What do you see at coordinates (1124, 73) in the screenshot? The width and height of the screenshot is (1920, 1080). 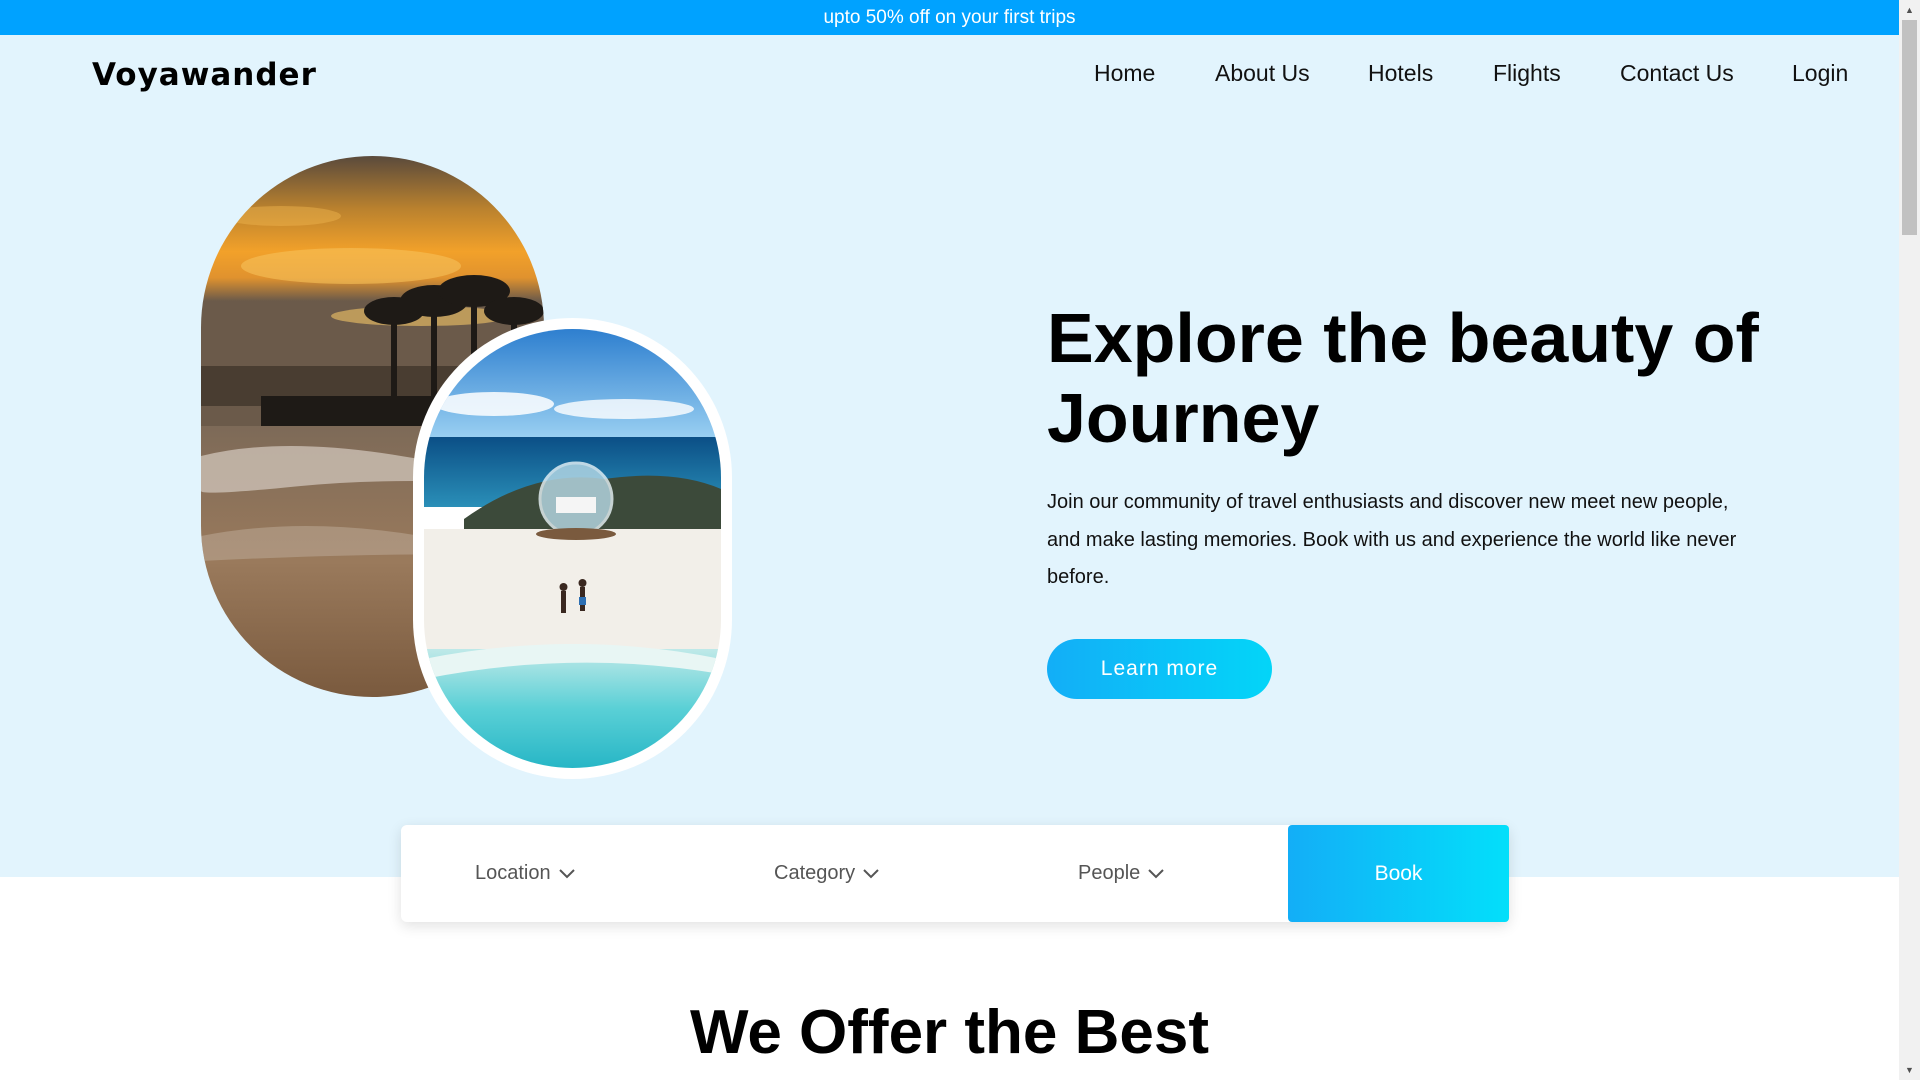 I see `nav-home: Home` at bounding box center [1124, 73].